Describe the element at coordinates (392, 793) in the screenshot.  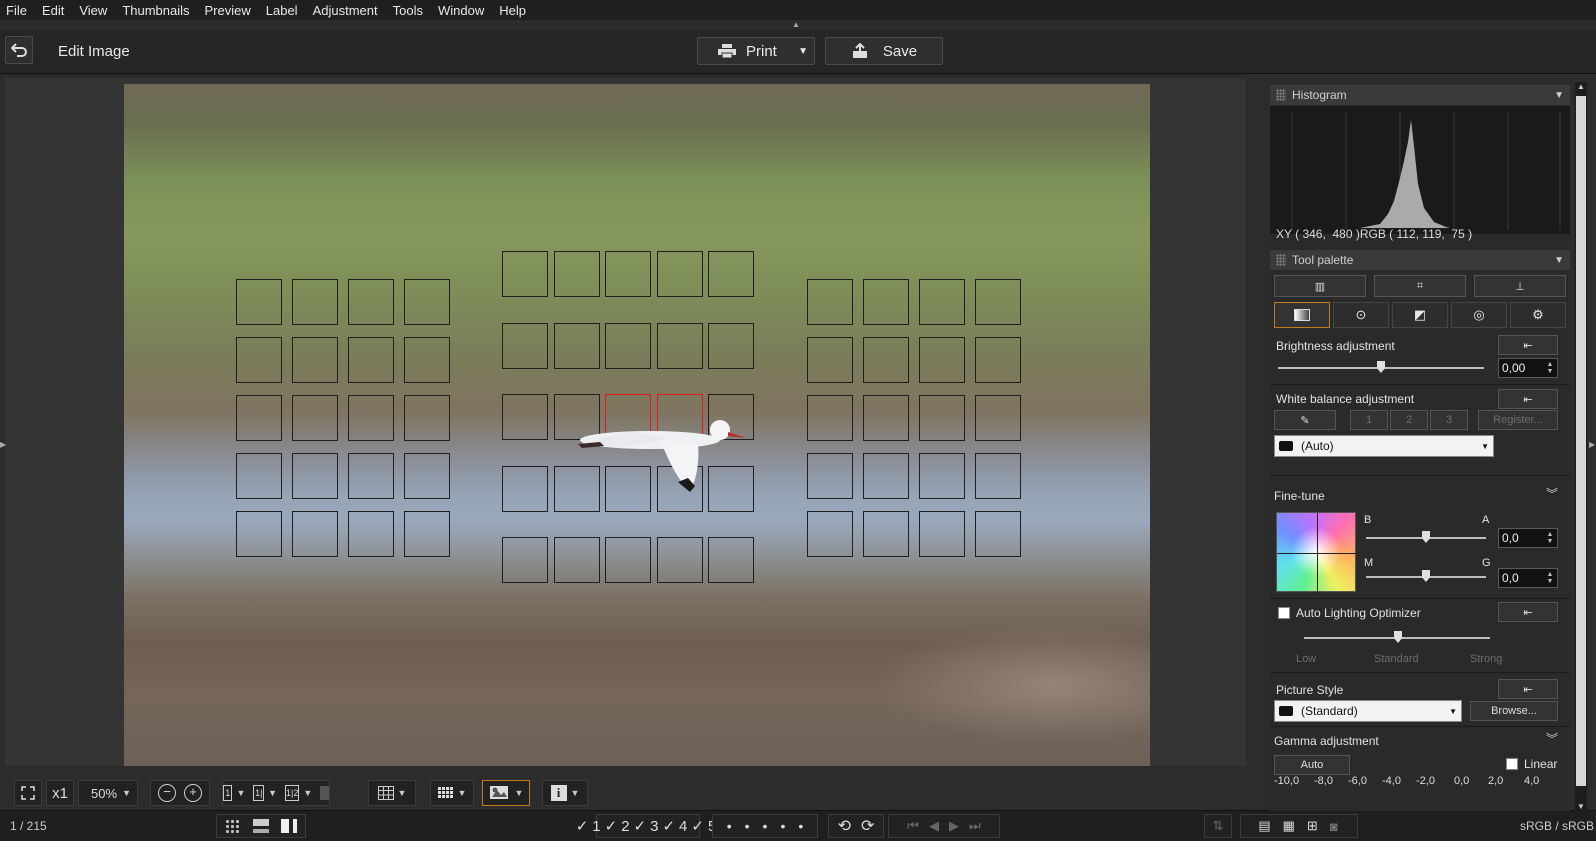
I see `grid-overlay-button: ▼` at that location.